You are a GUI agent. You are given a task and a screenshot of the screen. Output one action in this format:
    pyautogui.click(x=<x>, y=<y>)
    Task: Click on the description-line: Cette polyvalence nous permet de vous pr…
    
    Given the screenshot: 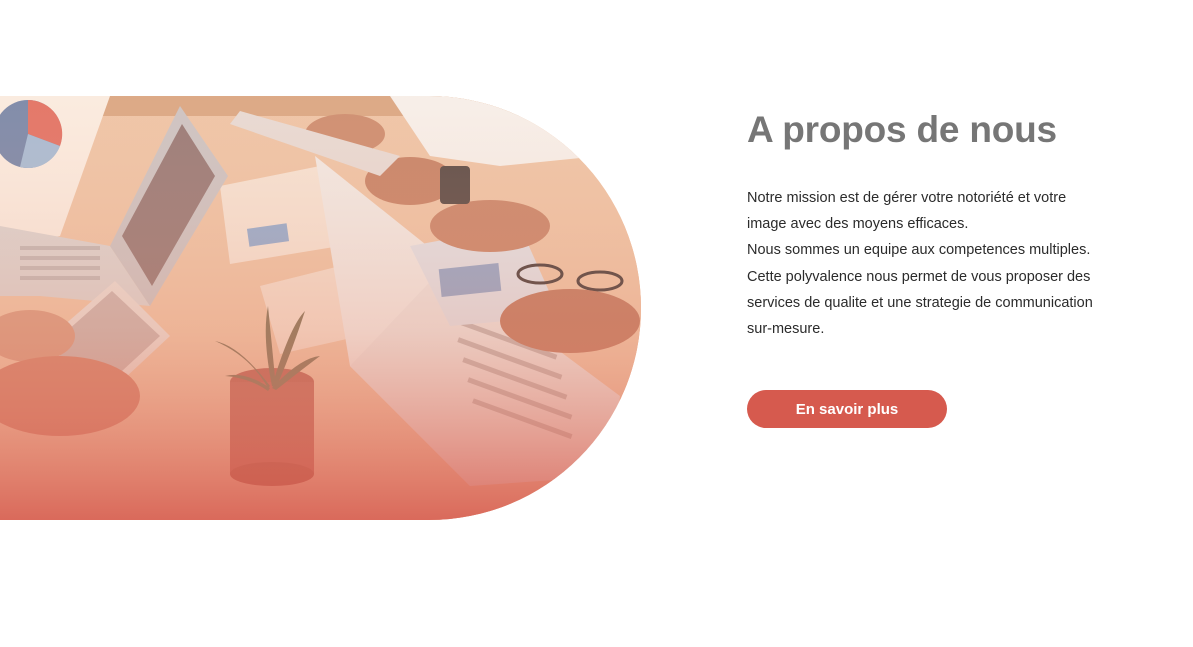 What is the action you would take?
    pyautogui.click(x=919, y=276)
    